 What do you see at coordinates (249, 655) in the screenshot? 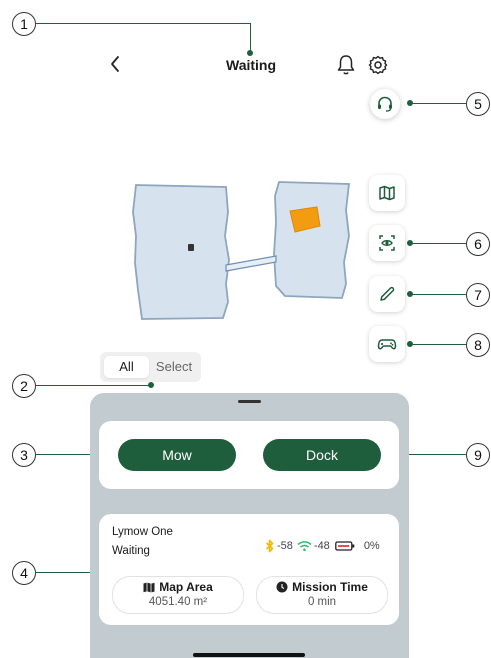
I see `home-indicator` at bounding box center [249, 655].